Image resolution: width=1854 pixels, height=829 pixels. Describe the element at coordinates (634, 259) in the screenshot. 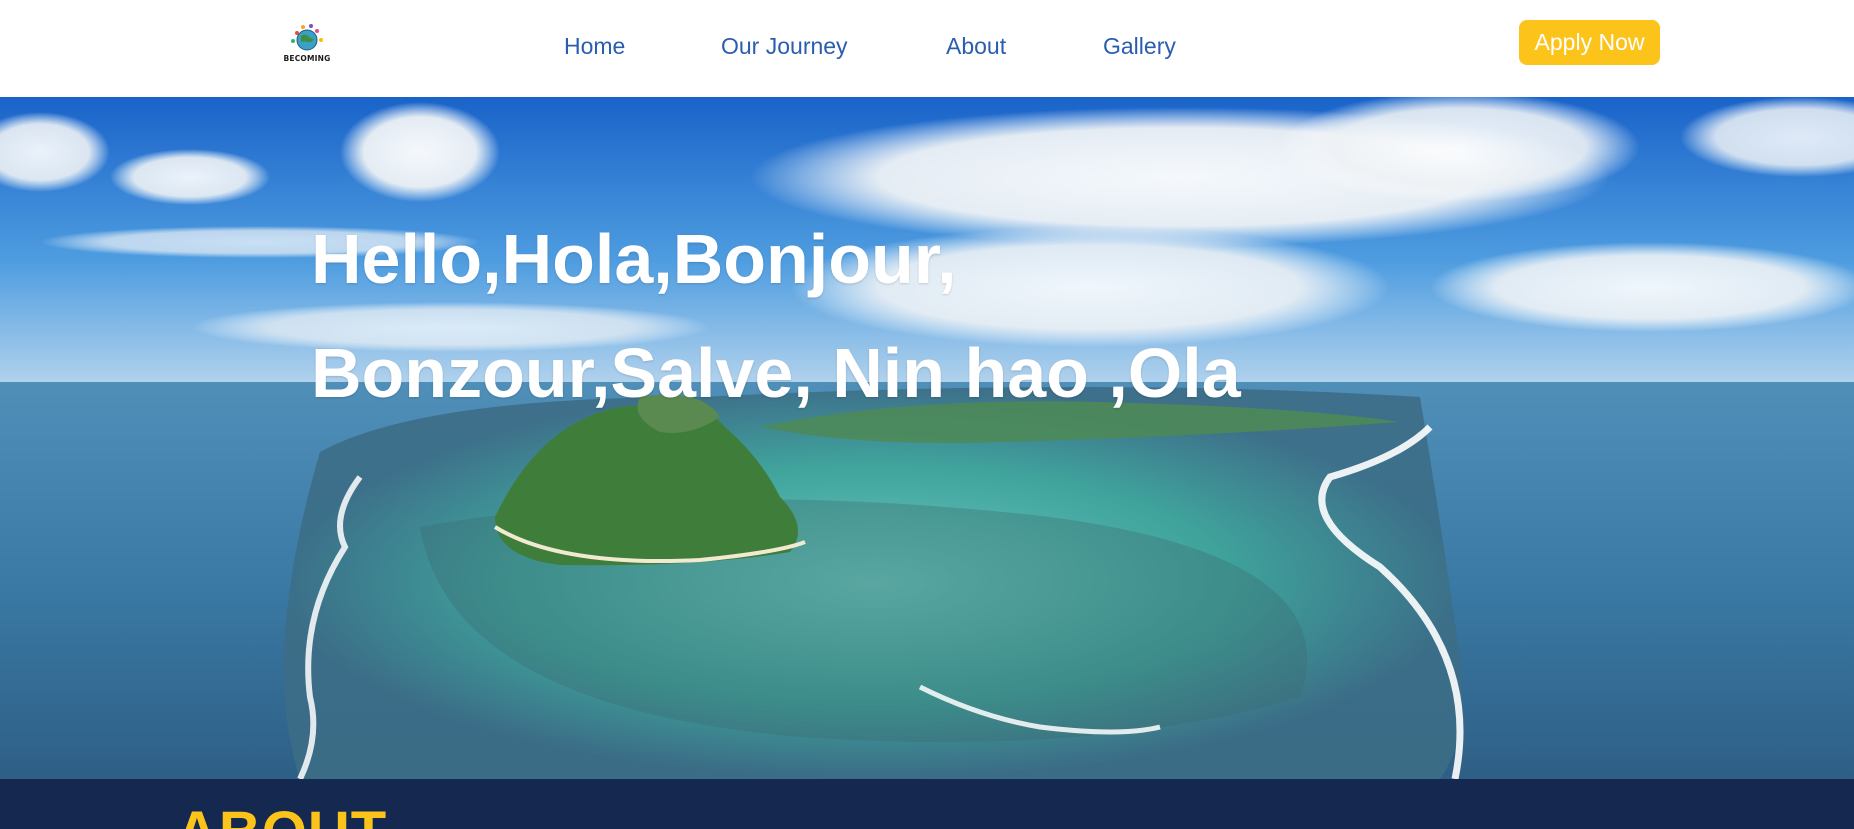

I see `hero-heading-line-1: Hello,Hola,Bonjour,` at that location.